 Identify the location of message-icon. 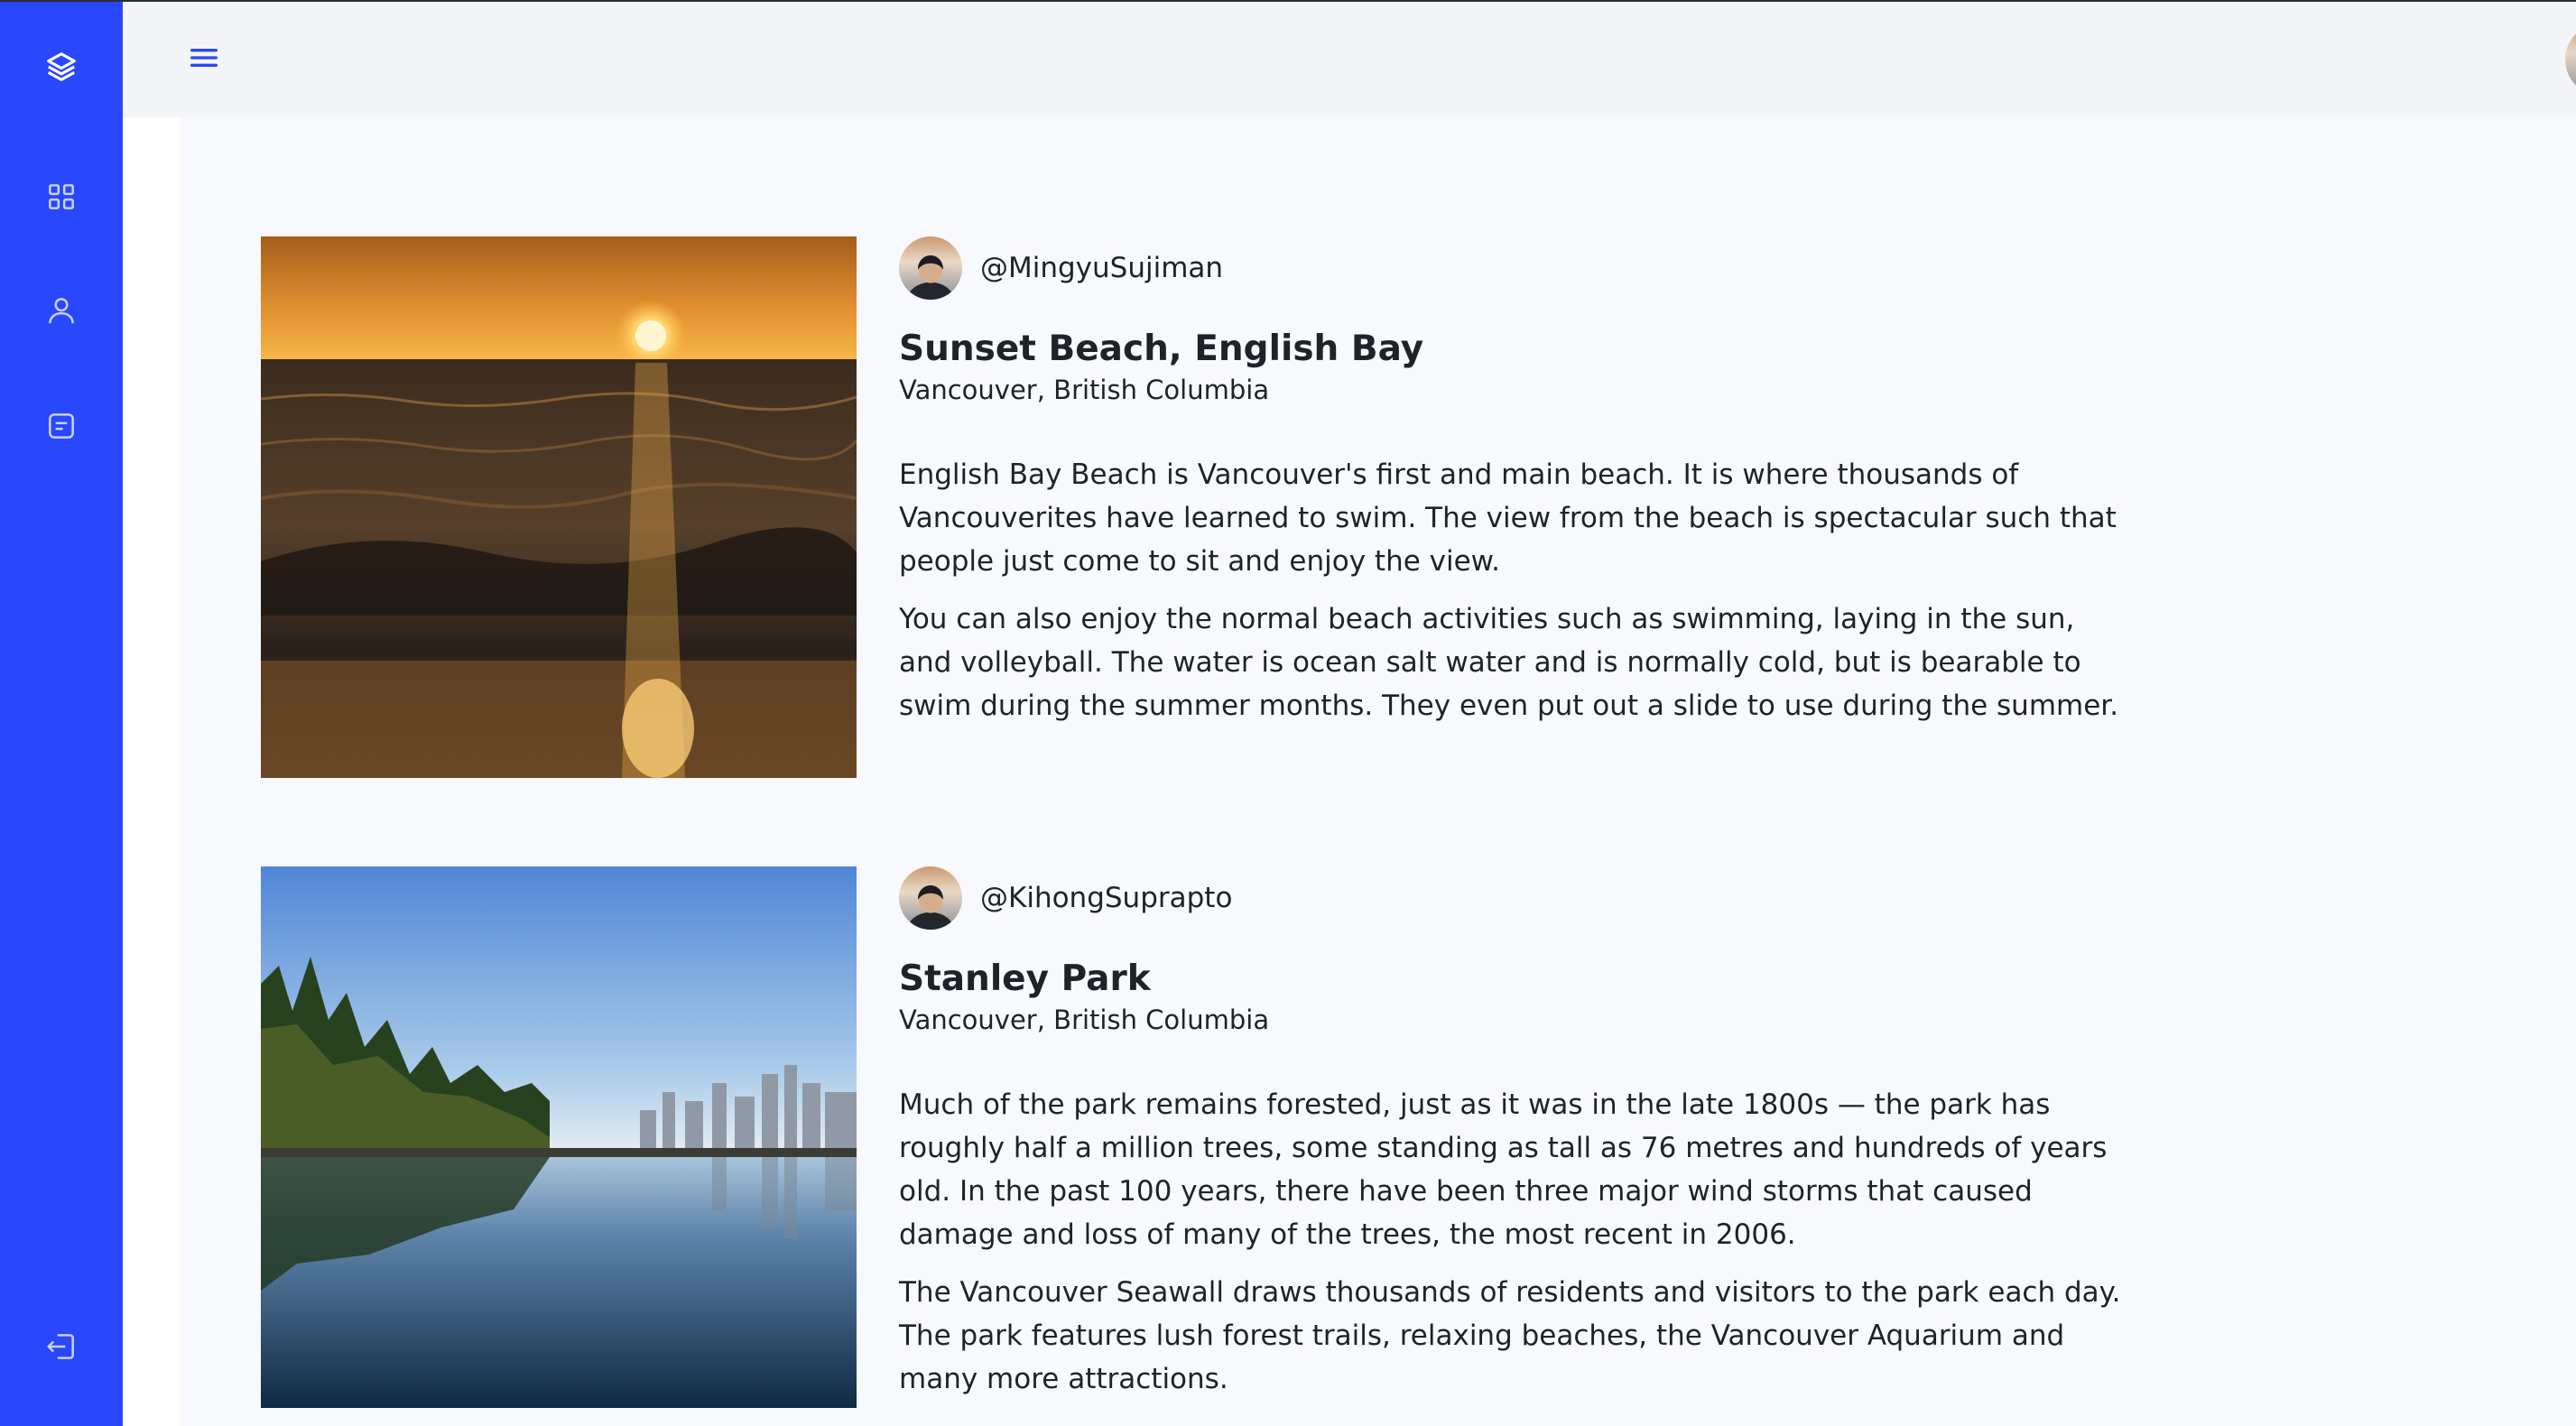
(61, 426).